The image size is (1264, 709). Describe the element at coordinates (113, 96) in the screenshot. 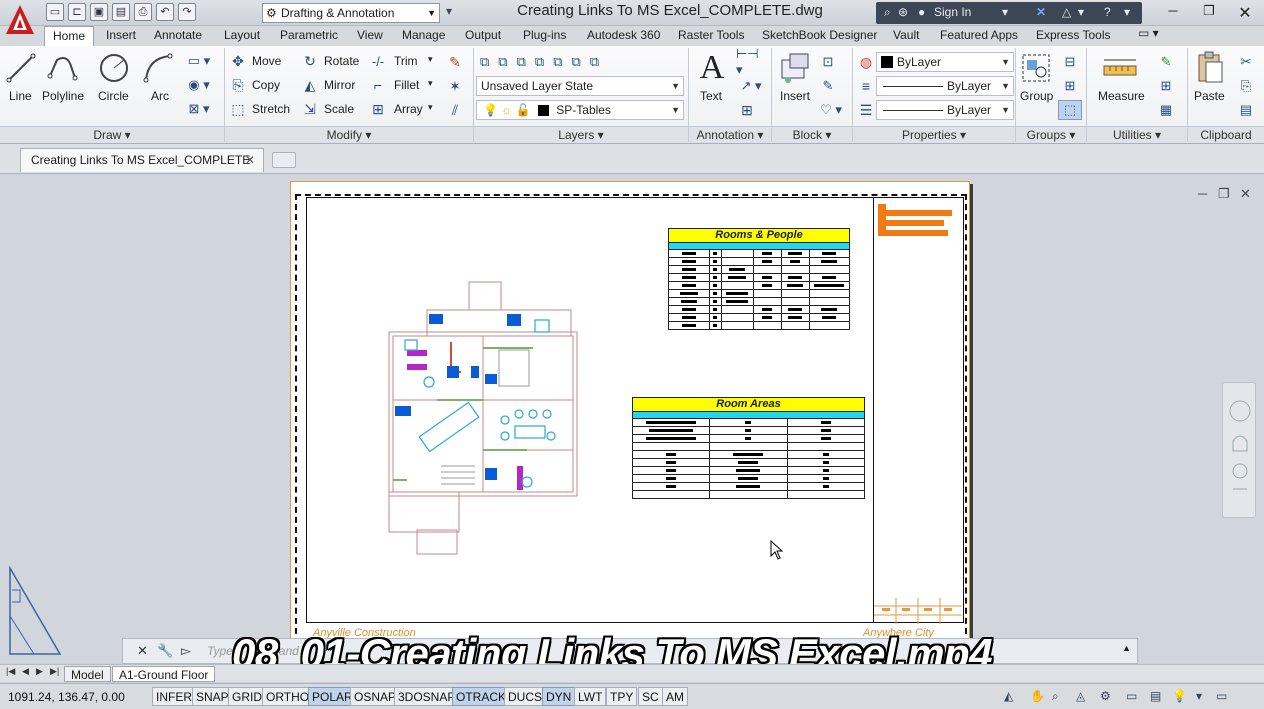

I see `circle-button: Circle` at that location.